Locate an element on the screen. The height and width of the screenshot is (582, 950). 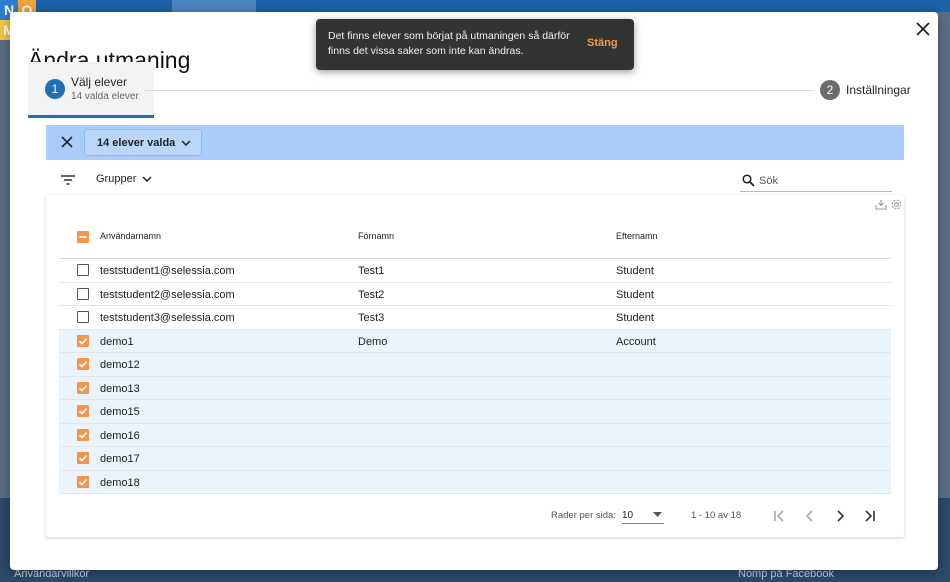
table-header-row: Användarnamn Förnamn Efternamn is located at coordinates (475, 236).